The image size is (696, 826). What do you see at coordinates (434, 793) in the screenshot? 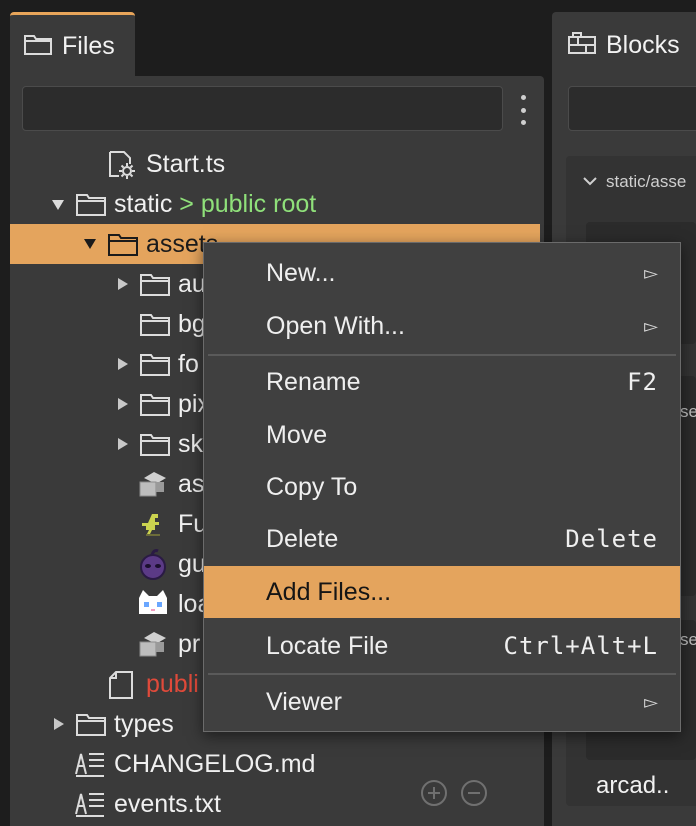
I see `zoom-in-icon` at bounding box center [434, 793].